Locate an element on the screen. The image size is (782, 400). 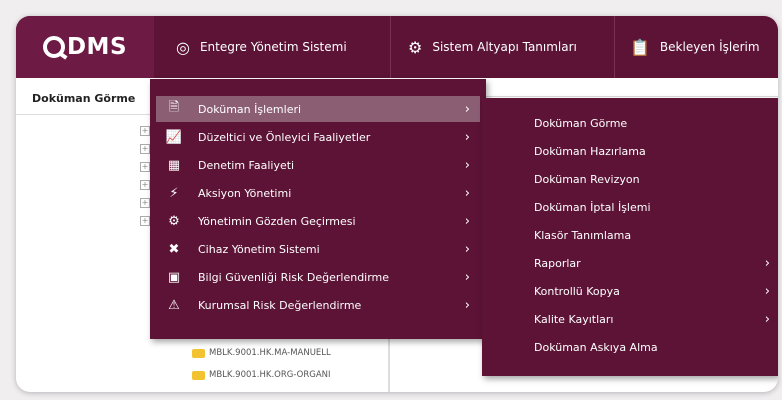
submenu-item-label: Klasör Tanımlama is located at coordinates (583, 235).